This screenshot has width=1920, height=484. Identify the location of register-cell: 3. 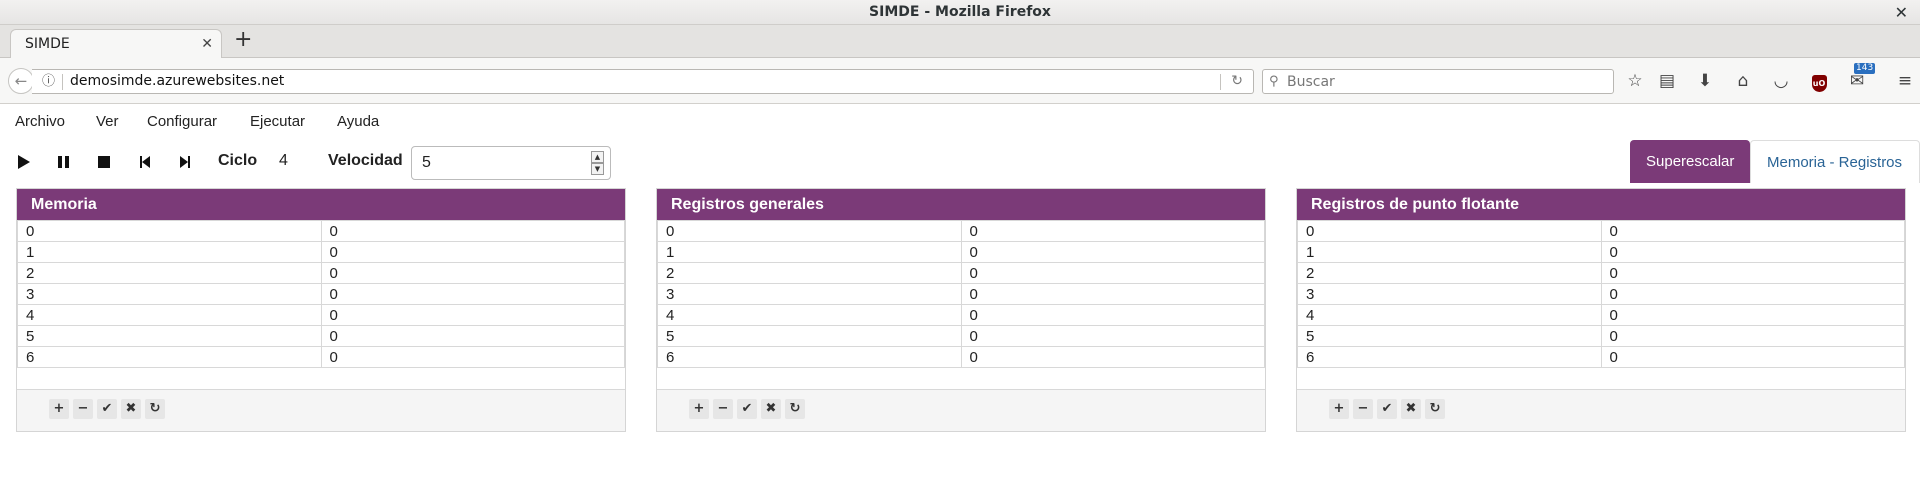
(1449, 294).